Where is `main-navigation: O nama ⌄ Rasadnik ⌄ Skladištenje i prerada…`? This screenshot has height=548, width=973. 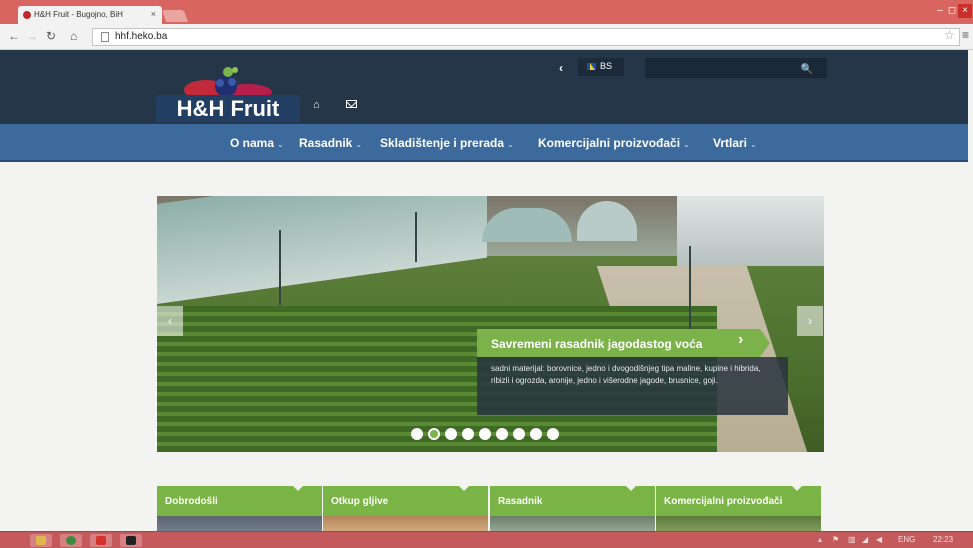 main-navigation: O nama ⌄ Rasadnik ⌄ Skladištenje i prerada… is located at coordinates (484, 143).